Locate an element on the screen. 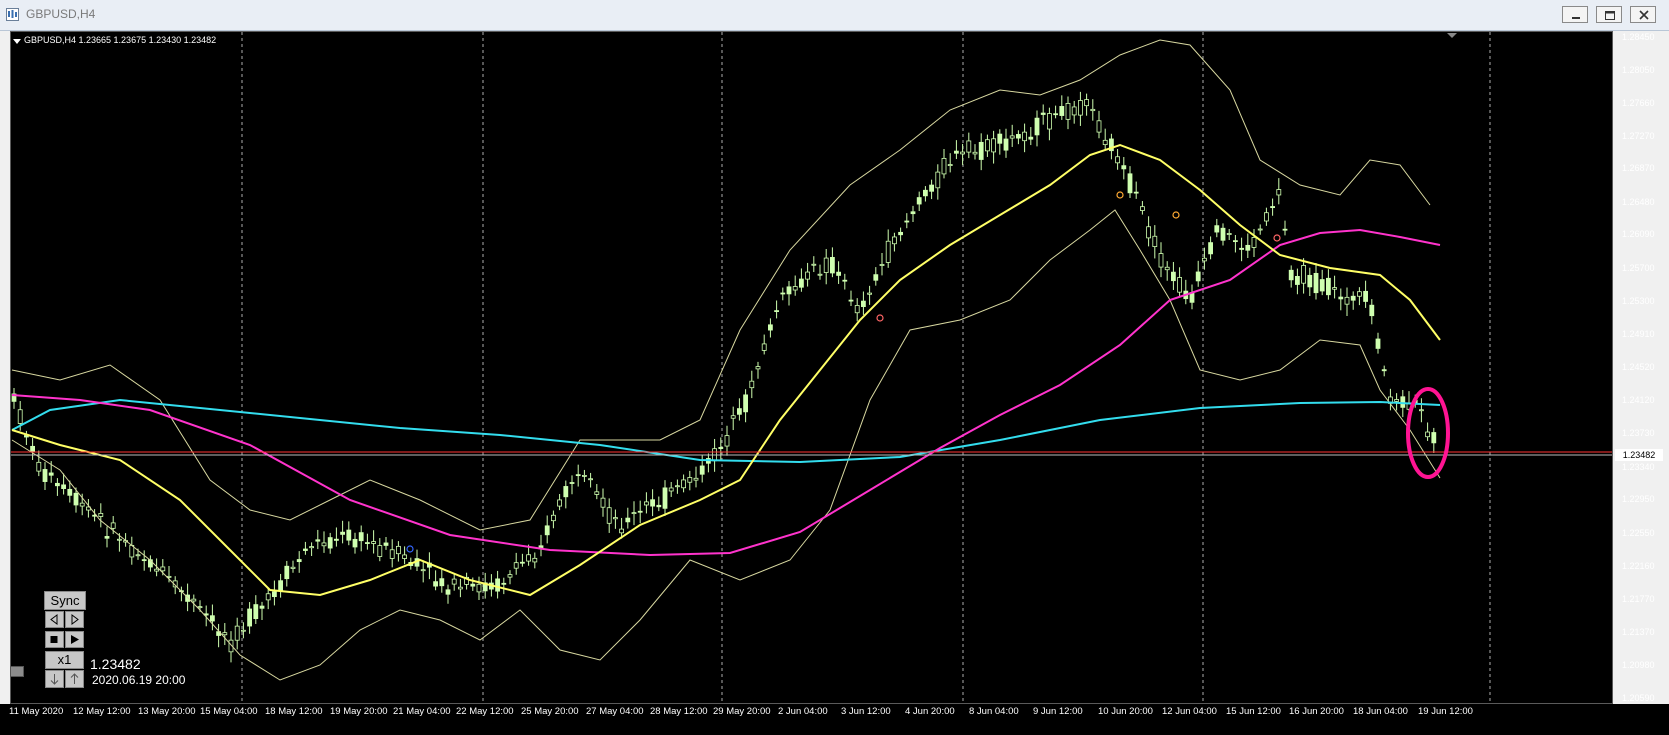 The width and height of the screenshot is (1669, 735). play-button is located at coordinates (74, 639).